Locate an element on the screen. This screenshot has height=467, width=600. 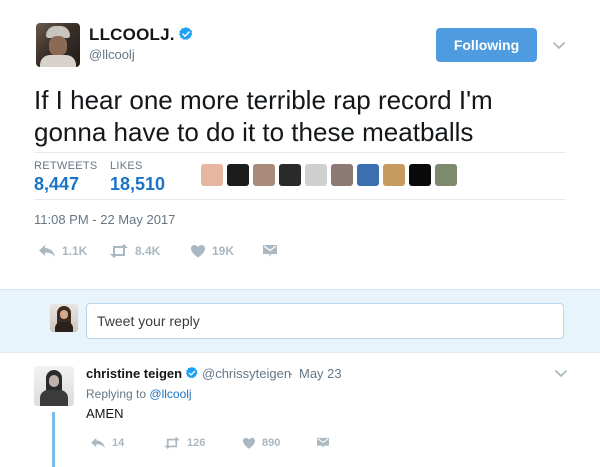
author-avatar is located at coordinates (58, 45).